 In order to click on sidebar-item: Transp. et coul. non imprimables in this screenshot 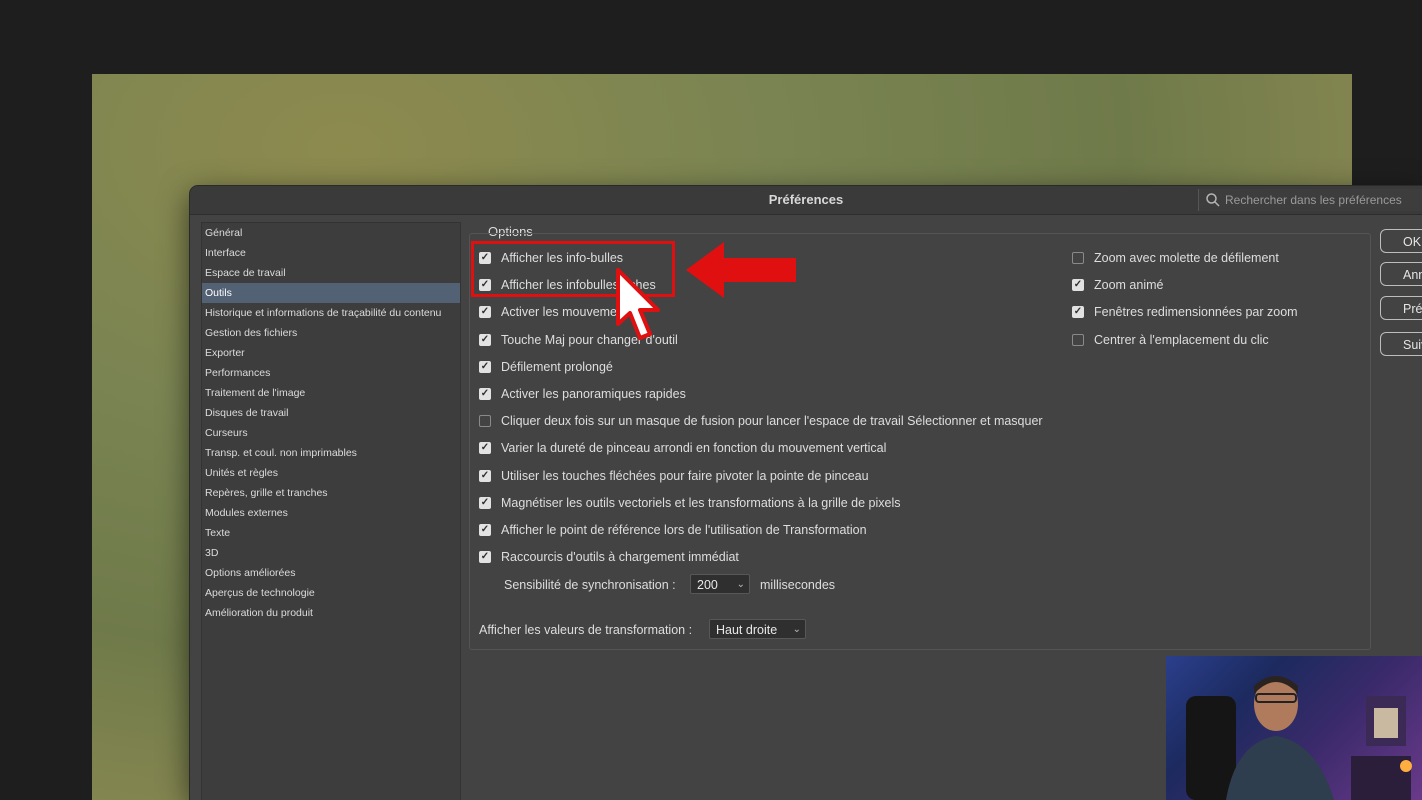, I will do `click(331, 453)`.